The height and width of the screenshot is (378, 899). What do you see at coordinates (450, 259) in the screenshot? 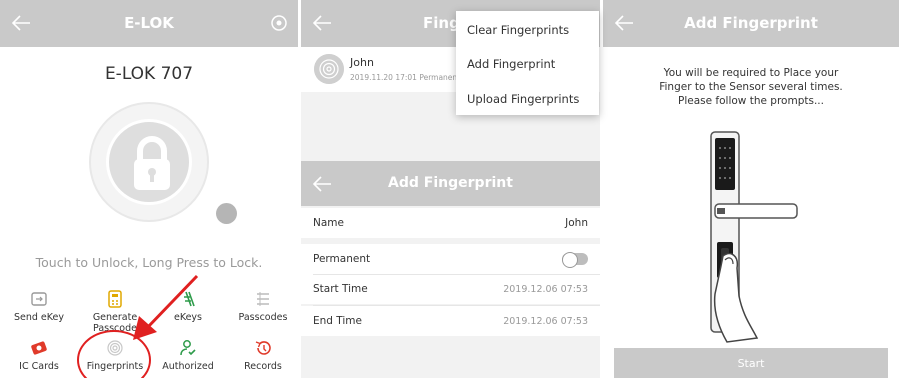
I see `permanent-row: Permanent` at bounding box center [450, 259].